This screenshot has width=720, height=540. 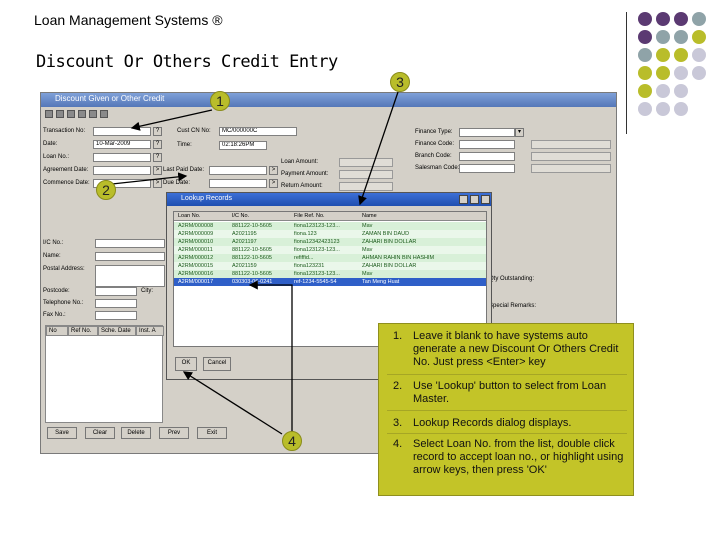 I want to click on instruction-3-num: 3., so click(x=398, y=423).